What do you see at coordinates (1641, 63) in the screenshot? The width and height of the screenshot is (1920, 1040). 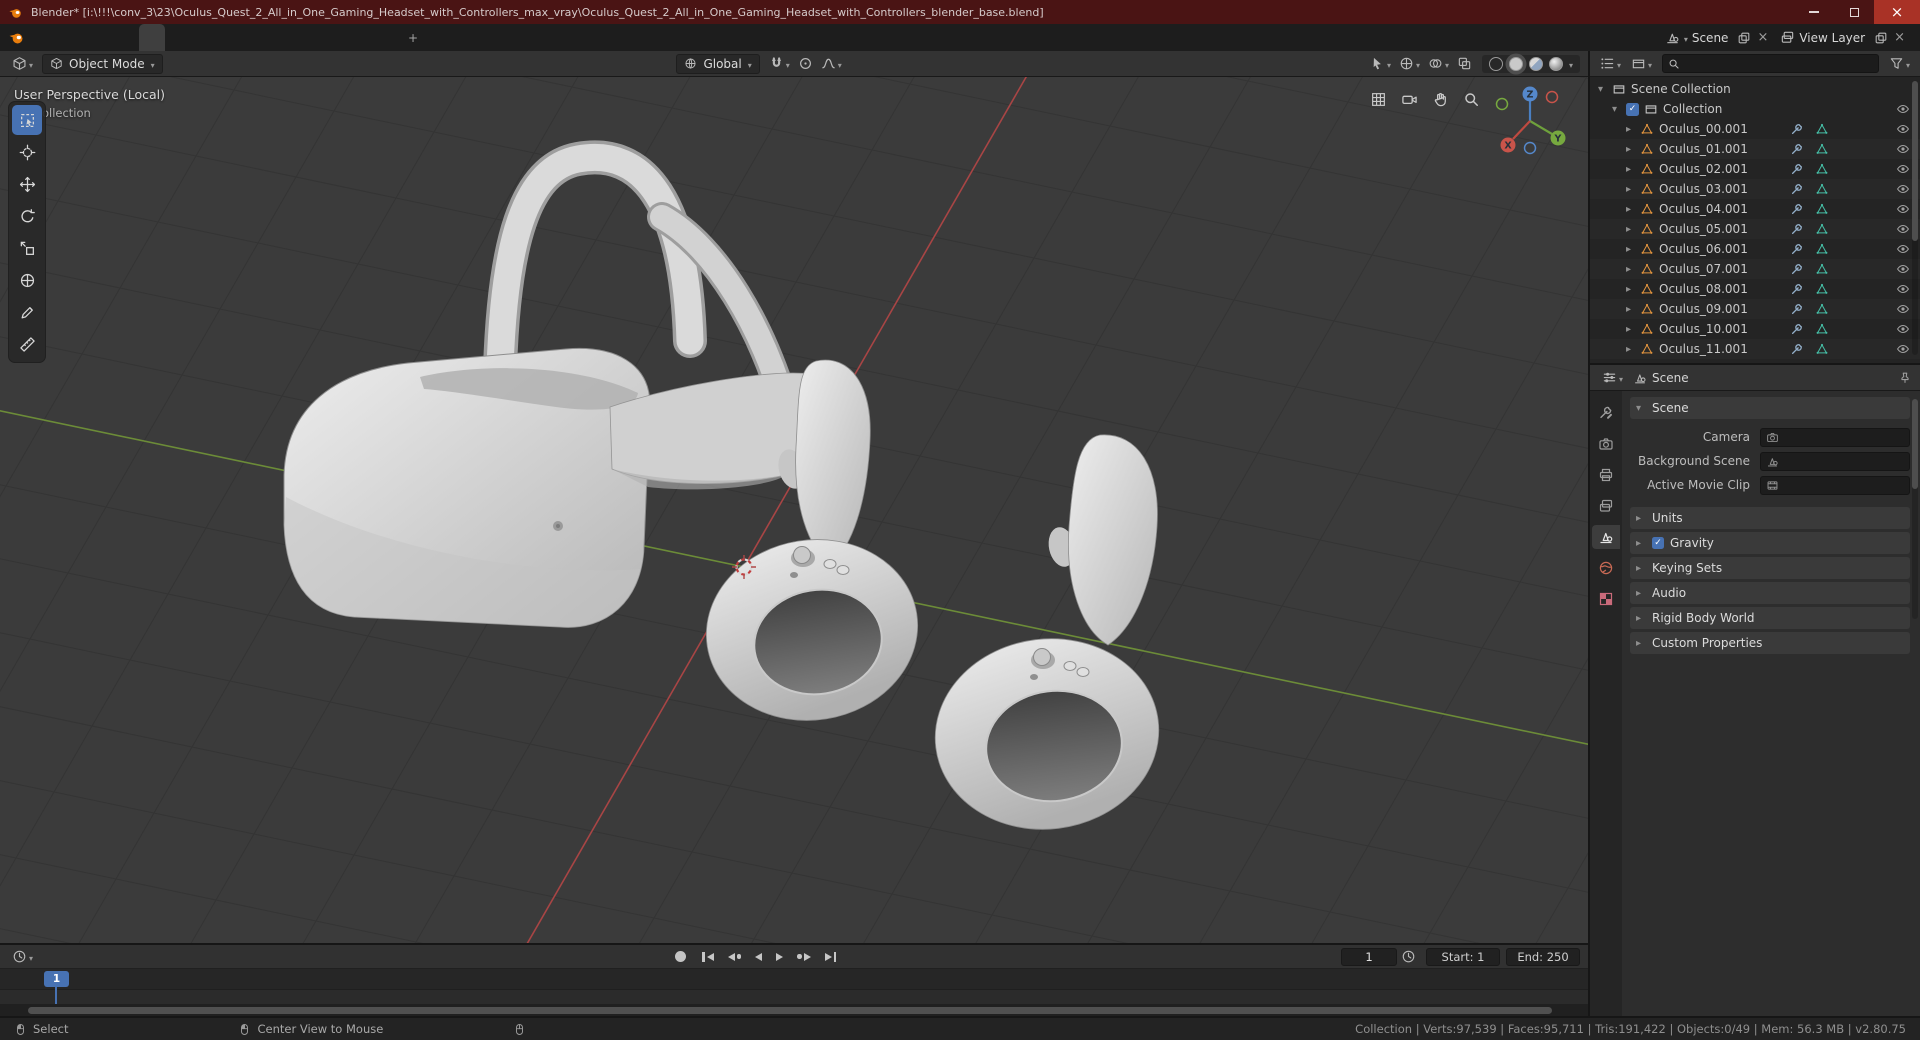 I see `outliner-display-mode-button` at bounding box center [1641, 63].